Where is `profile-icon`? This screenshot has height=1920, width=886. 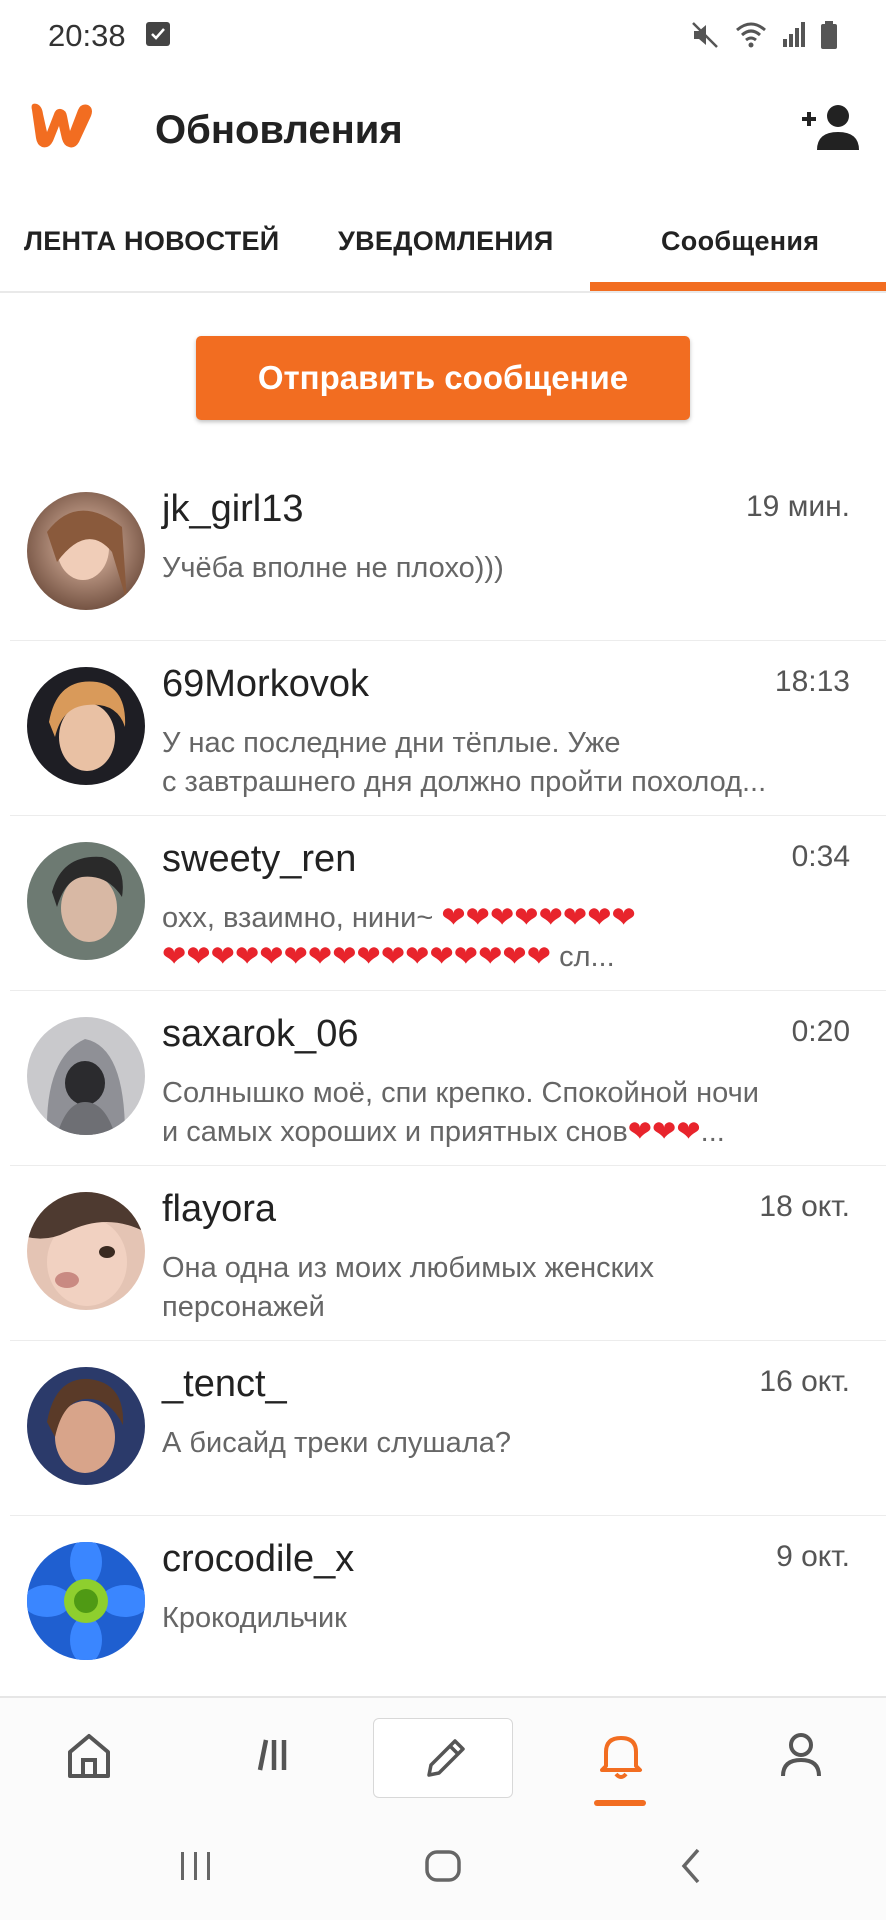
profile-icon is located at coordinates (801, 1757).